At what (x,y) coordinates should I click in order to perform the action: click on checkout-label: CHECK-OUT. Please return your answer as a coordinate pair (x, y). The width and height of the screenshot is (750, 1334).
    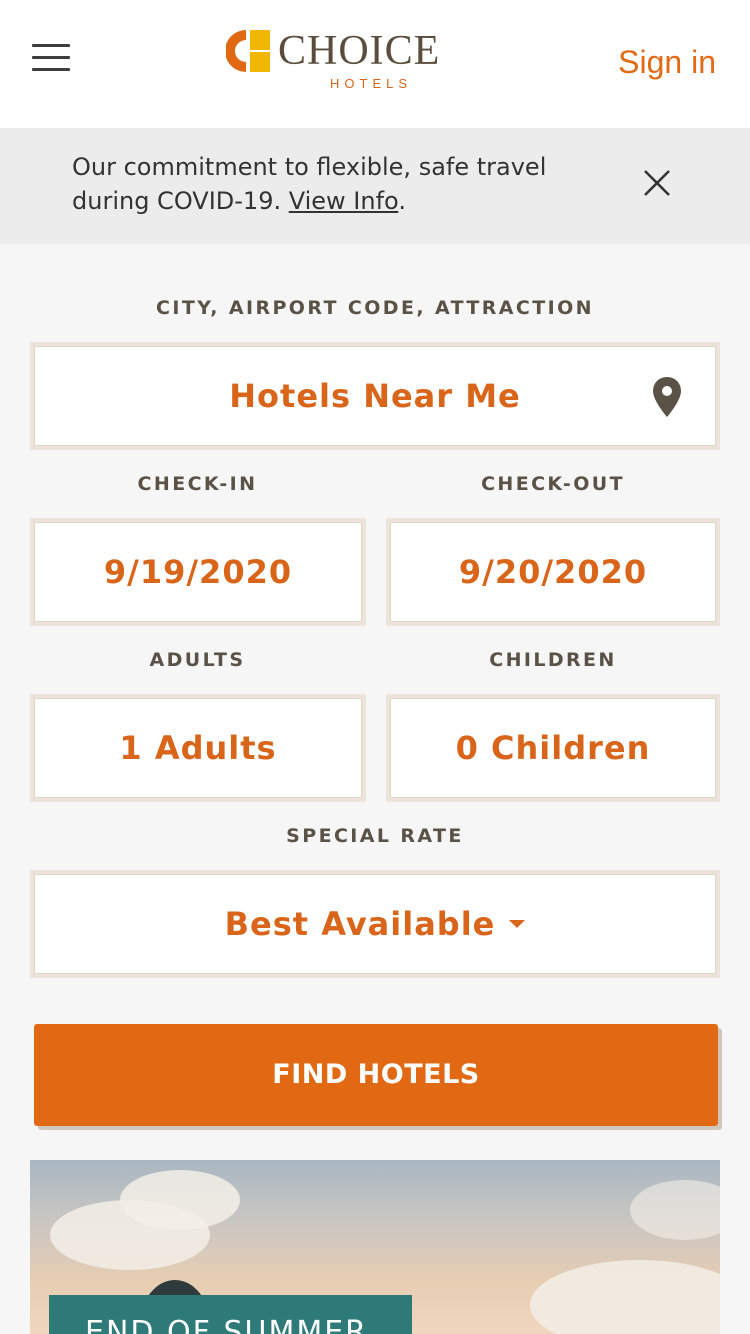
    Looking at the image, I should click on (553, 484).